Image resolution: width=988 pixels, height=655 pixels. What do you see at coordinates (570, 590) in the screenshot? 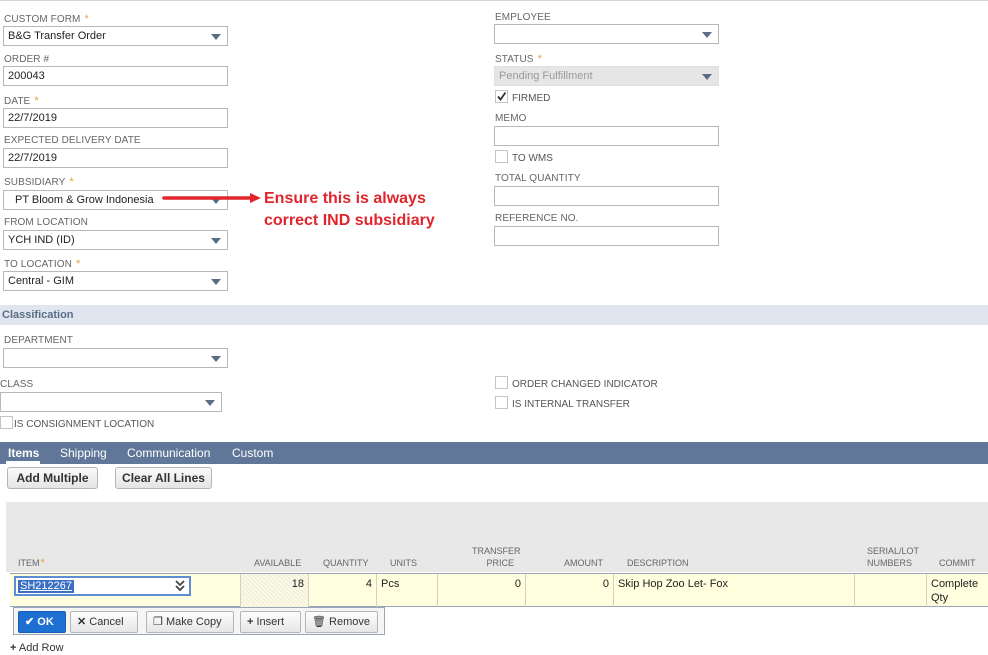
I see `amount-cell: 0` at bounding box center [570, 590].